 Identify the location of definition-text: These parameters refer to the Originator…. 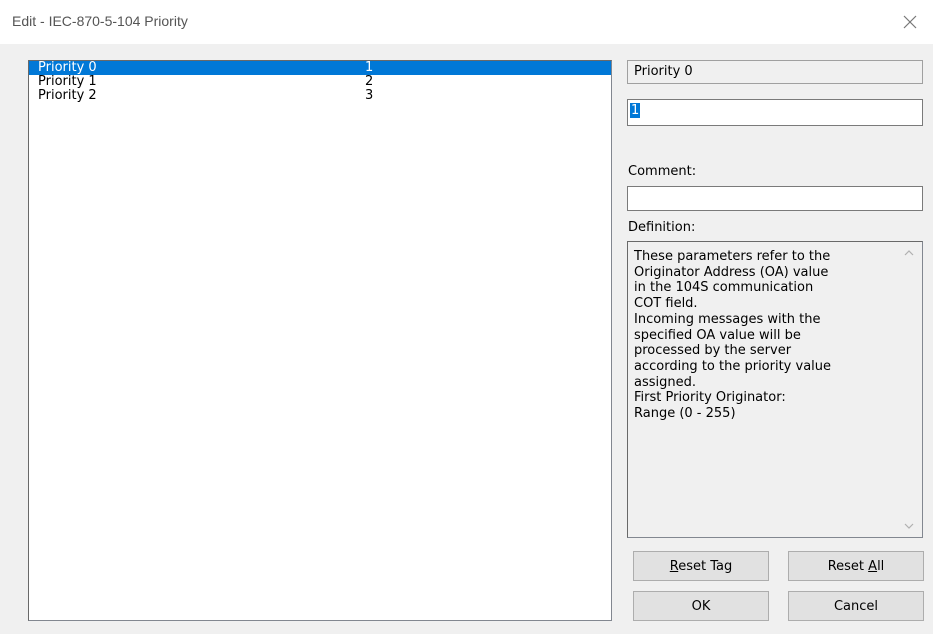
(733, 335).